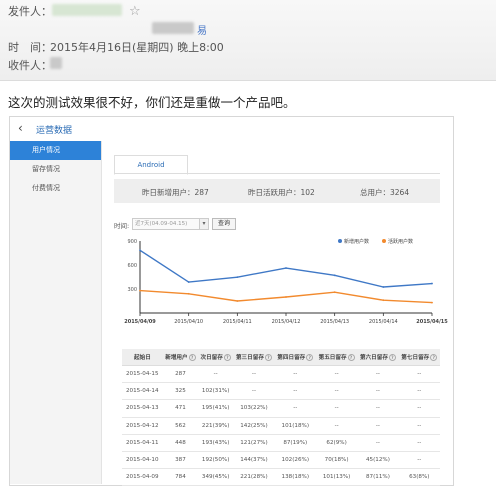  Describe the element at coordinates (356, 241) in the screenshot. I see `legend-label: 新增用户数` at that location.